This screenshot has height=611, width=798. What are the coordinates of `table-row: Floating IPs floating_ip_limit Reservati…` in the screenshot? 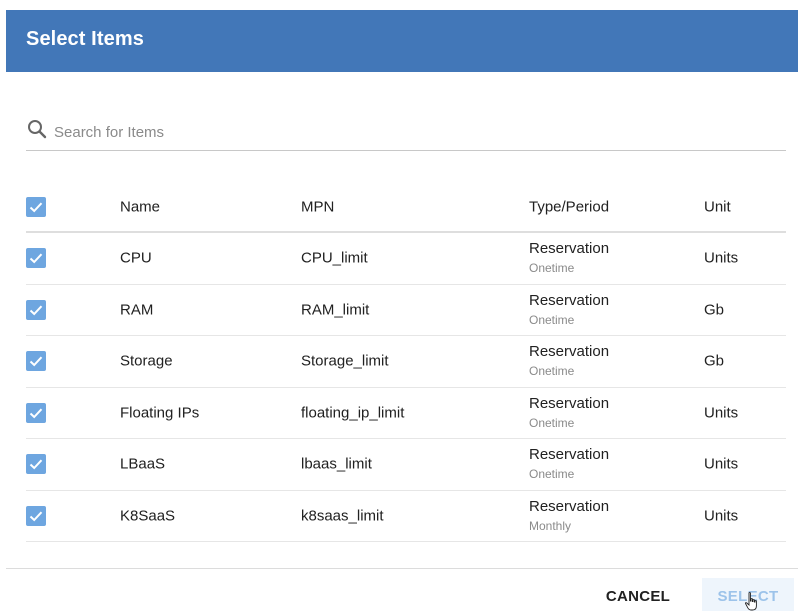 It's located at (406, 413).